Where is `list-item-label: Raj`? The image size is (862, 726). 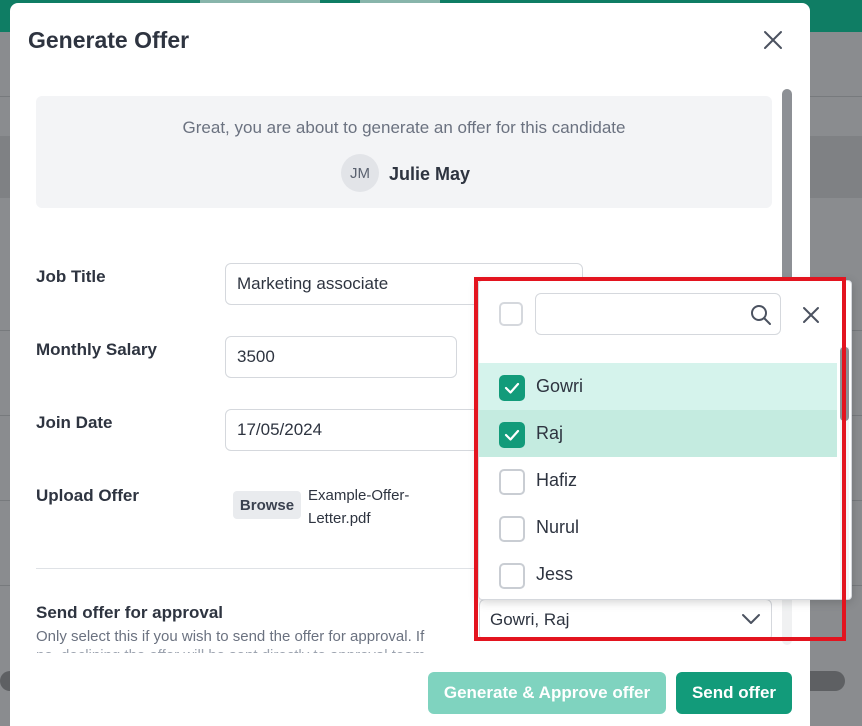 list-item-label: Raj is located at coordinates (550, 433).